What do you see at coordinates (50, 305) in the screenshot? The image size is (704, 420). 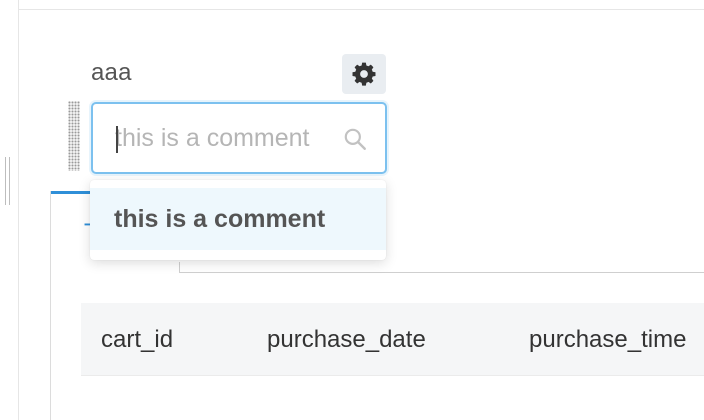 I see `panel-border` at bounding box center [50, 305].